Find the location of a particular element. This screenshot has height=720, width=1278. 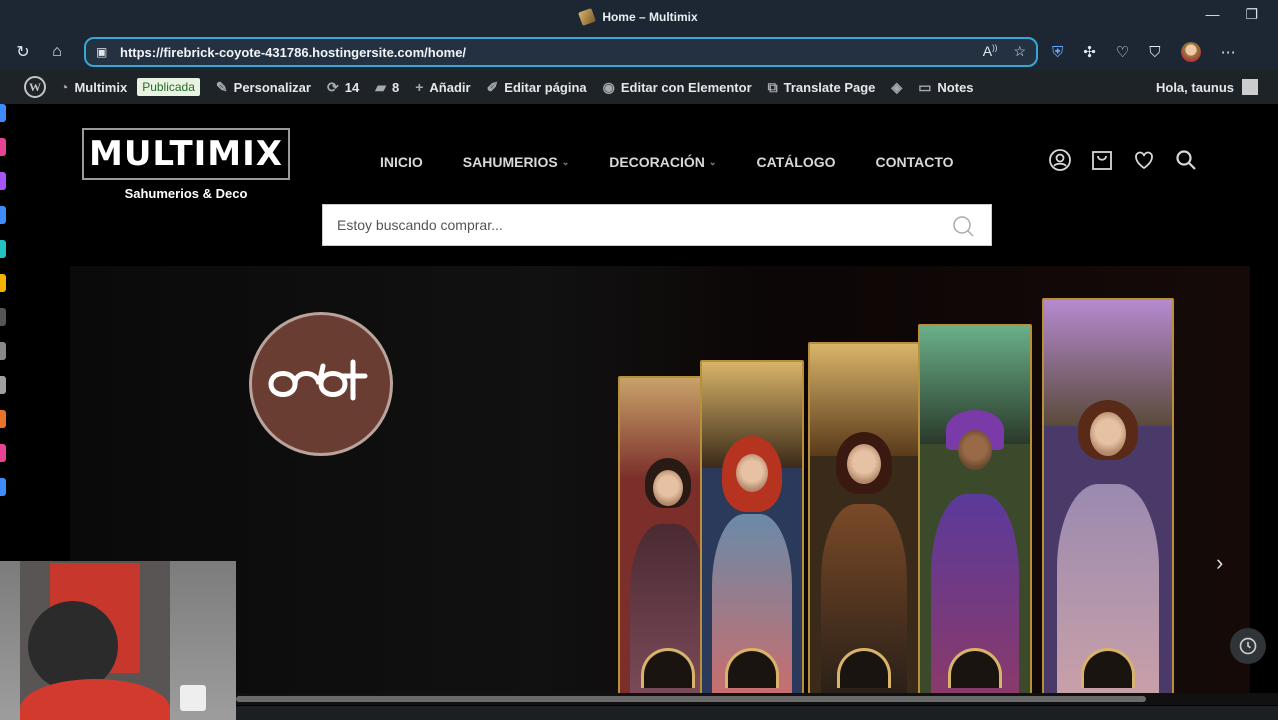

reload-icon: ↻ is located at coordinates (23, 52).